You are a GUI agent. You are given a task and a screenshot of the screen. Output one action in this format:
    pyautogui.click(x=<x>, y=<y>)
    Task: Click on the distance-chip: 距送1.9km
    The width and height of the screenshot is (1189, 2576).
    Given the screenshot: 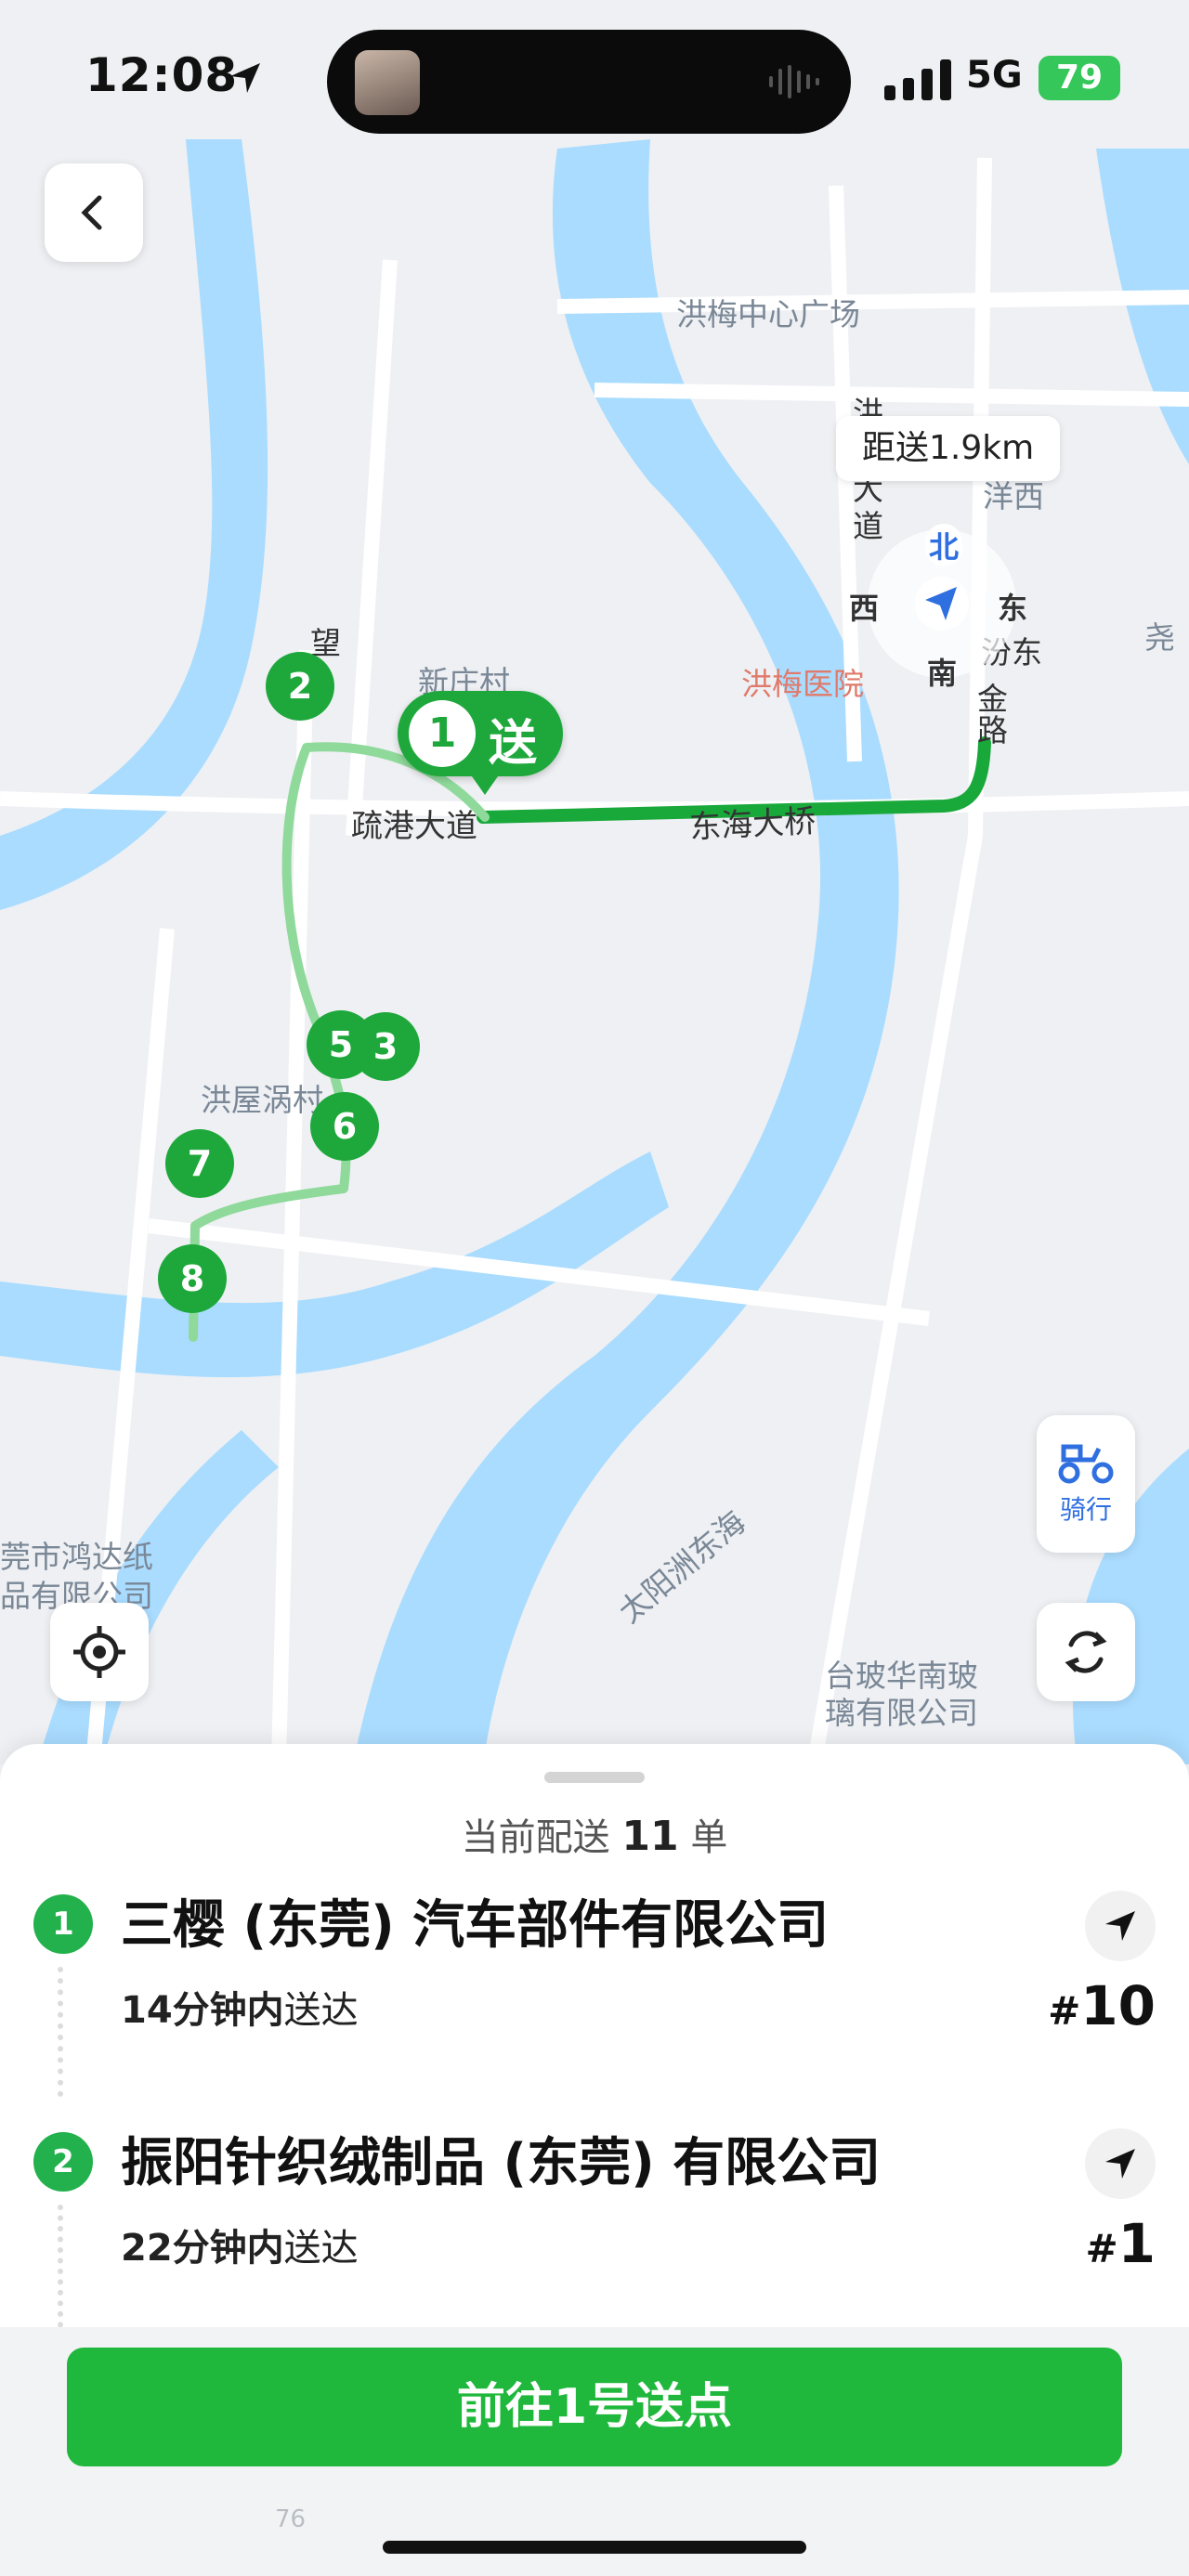 What is the action you would take?
    pyautogui.click(x=948, y=448)
    